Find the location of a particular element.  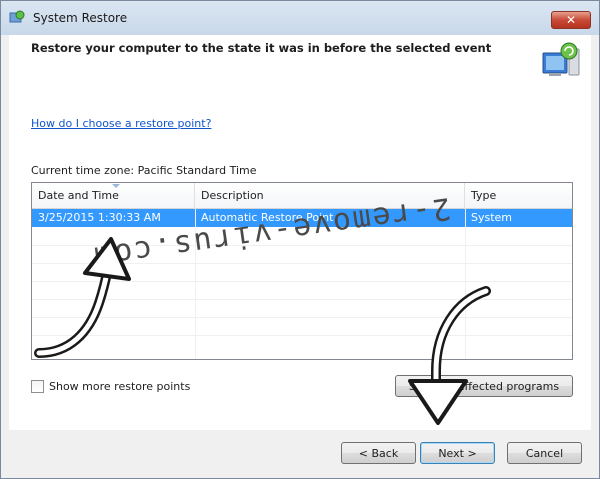

next-button: Next > is located at coordinates (457, 453).